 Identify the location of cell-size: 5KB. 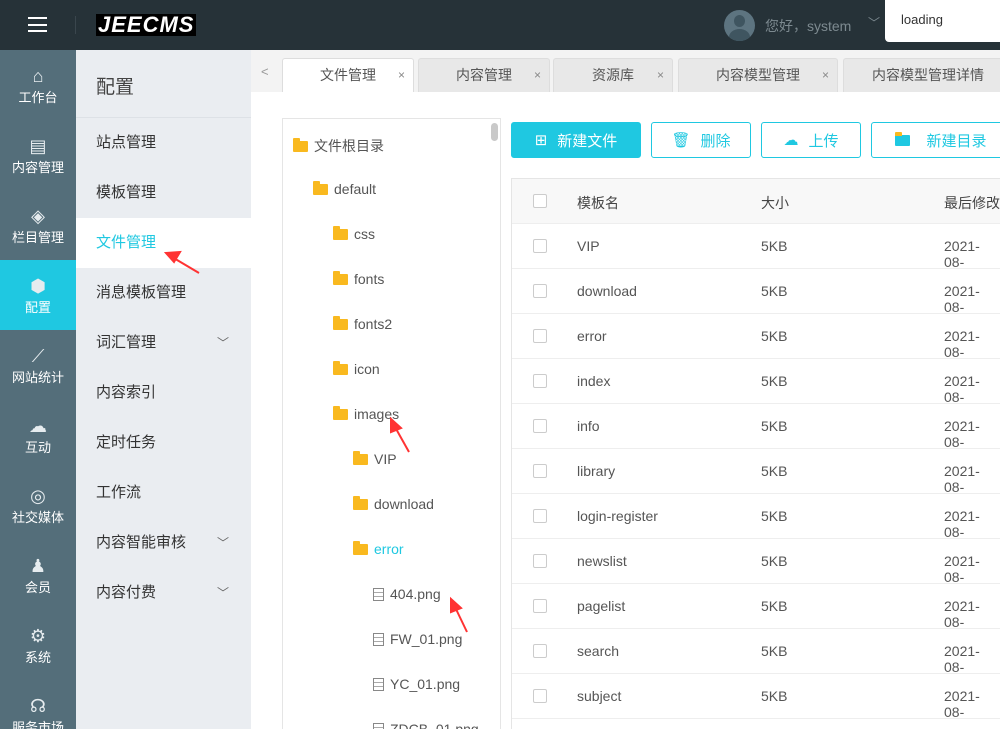
(774, 291).